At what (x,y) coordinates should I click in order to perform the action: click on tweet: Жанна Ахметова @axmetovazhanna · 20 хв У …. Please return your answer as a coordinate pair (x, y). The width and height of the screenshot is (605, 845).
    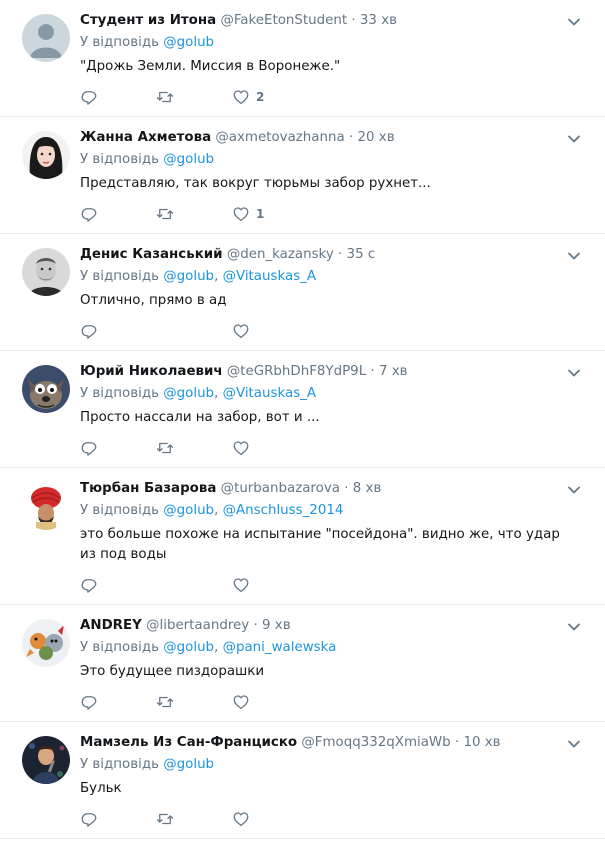
    Looking at the image, I should click on (302, 175).